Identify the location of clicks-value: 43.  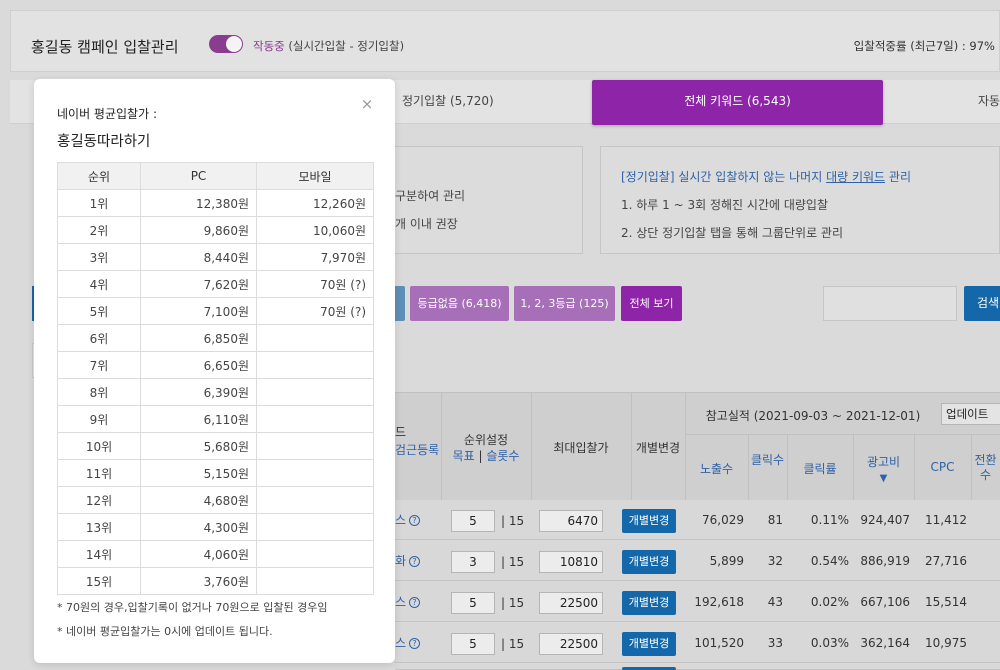
(775, 602).